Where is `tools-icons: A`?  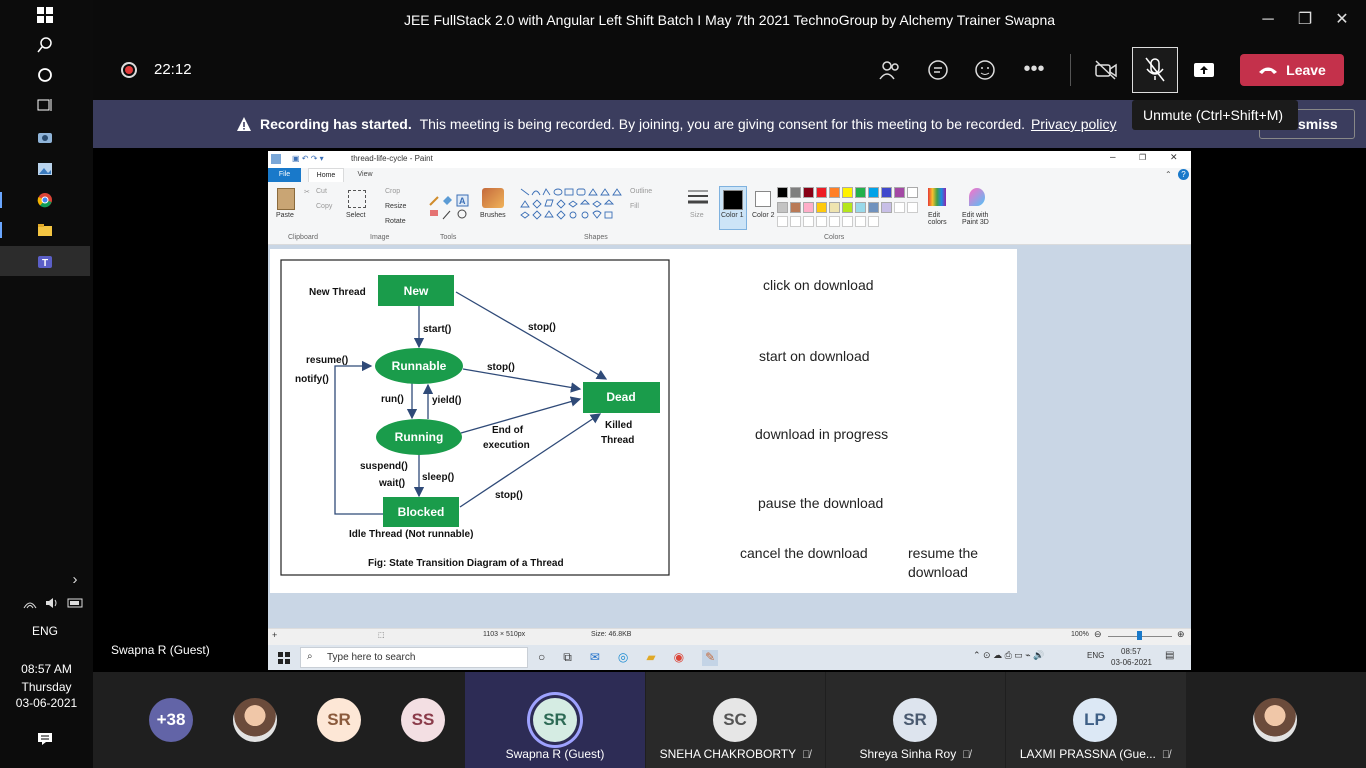 tools-icons: A is located at coordinates (452, 208).